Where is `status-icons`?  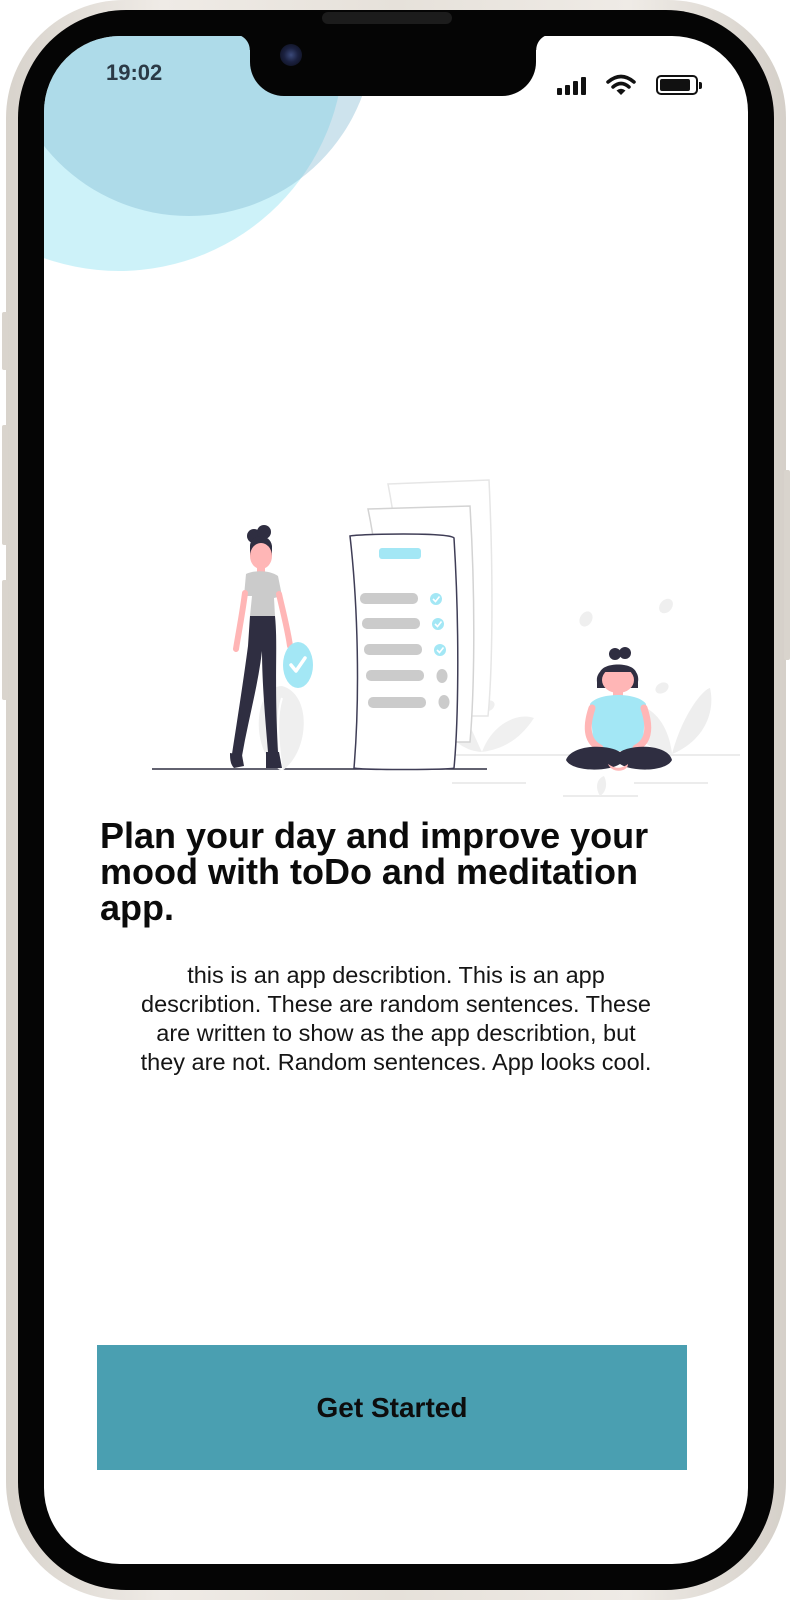
status-icons is located at coordinates (629, 85).